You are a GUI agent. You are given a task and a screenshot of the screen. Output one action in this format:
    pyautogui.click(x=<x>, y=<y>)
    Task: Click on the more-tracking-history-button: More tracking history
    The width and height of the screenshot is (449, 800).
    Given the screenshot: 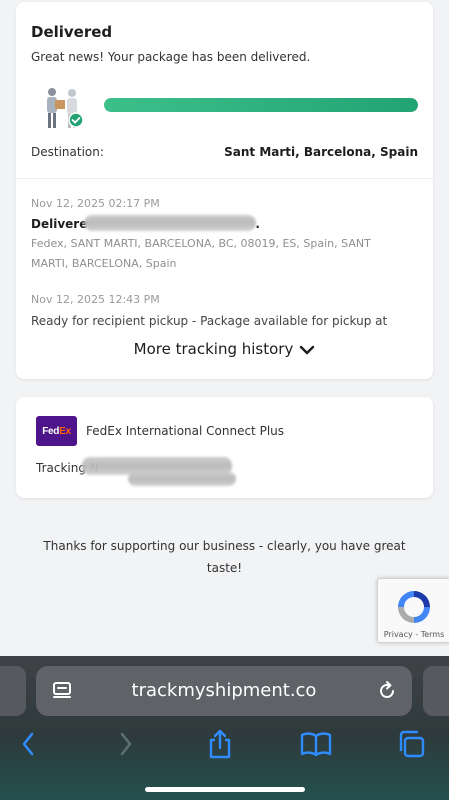 What is the action you would take?
    pyautogui.click(x=224, y=349)
    